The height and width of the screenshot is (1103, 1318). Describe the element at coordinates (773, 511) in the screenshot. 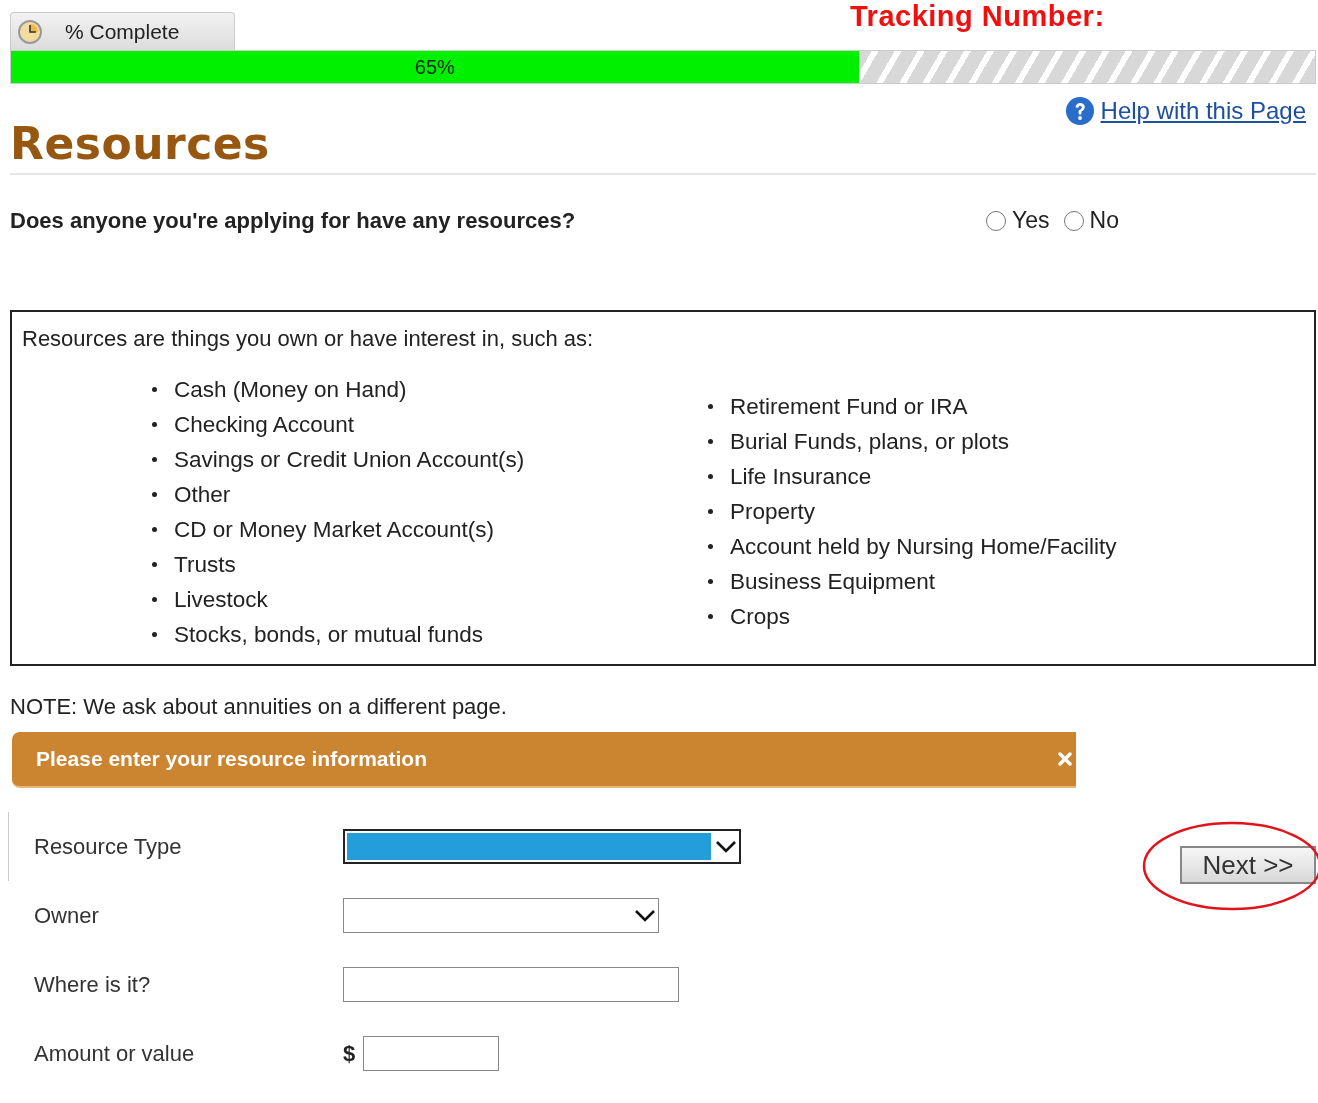

I see `resource-item: Property` at that location.